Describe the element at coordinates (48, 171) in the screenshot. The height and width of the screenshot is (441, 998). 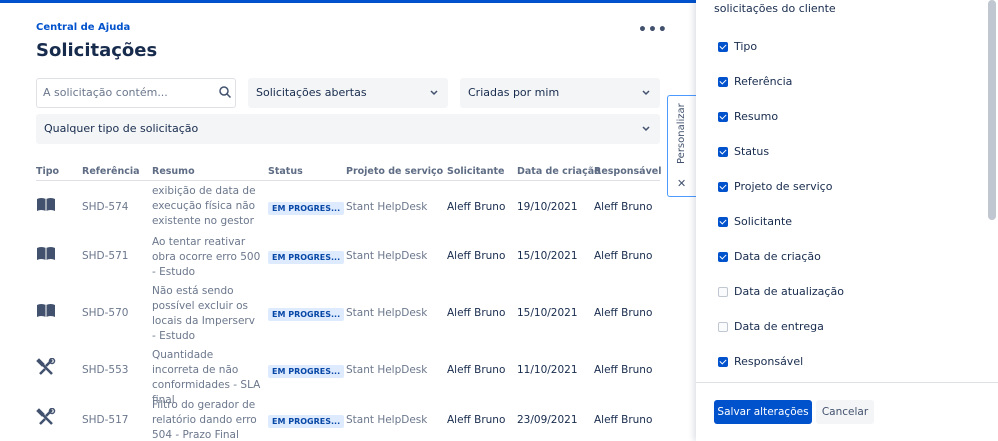
I see `column-header-type: Tipo` at that location.